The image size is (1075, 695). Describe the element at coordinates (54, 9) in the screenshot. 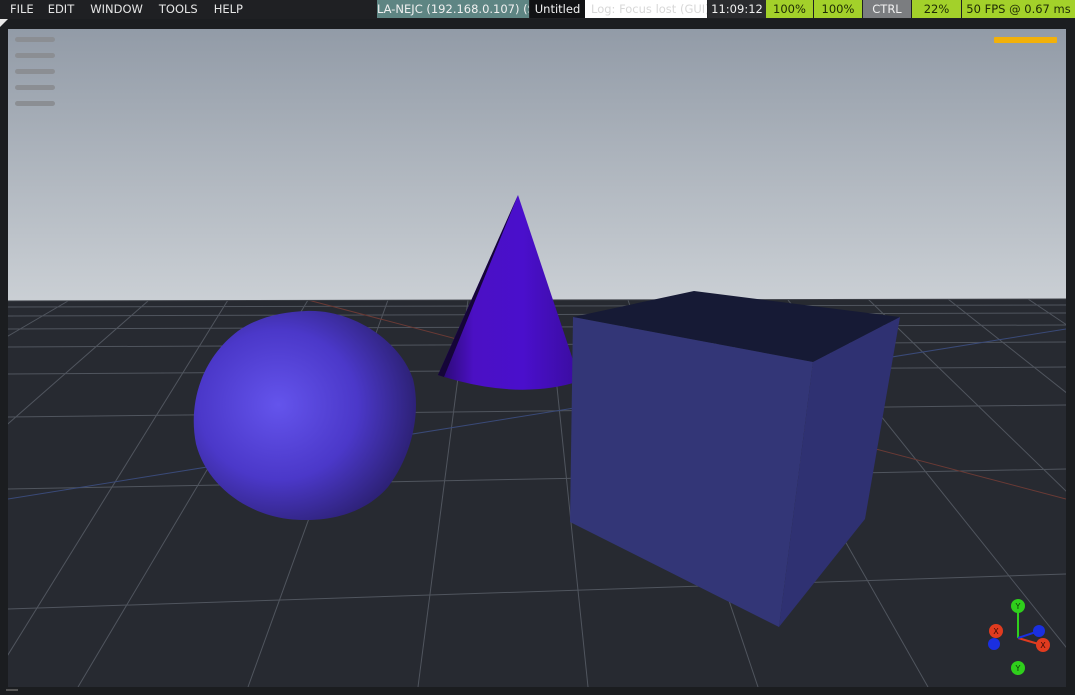

I see `menu-edit: EDIT` at that location.